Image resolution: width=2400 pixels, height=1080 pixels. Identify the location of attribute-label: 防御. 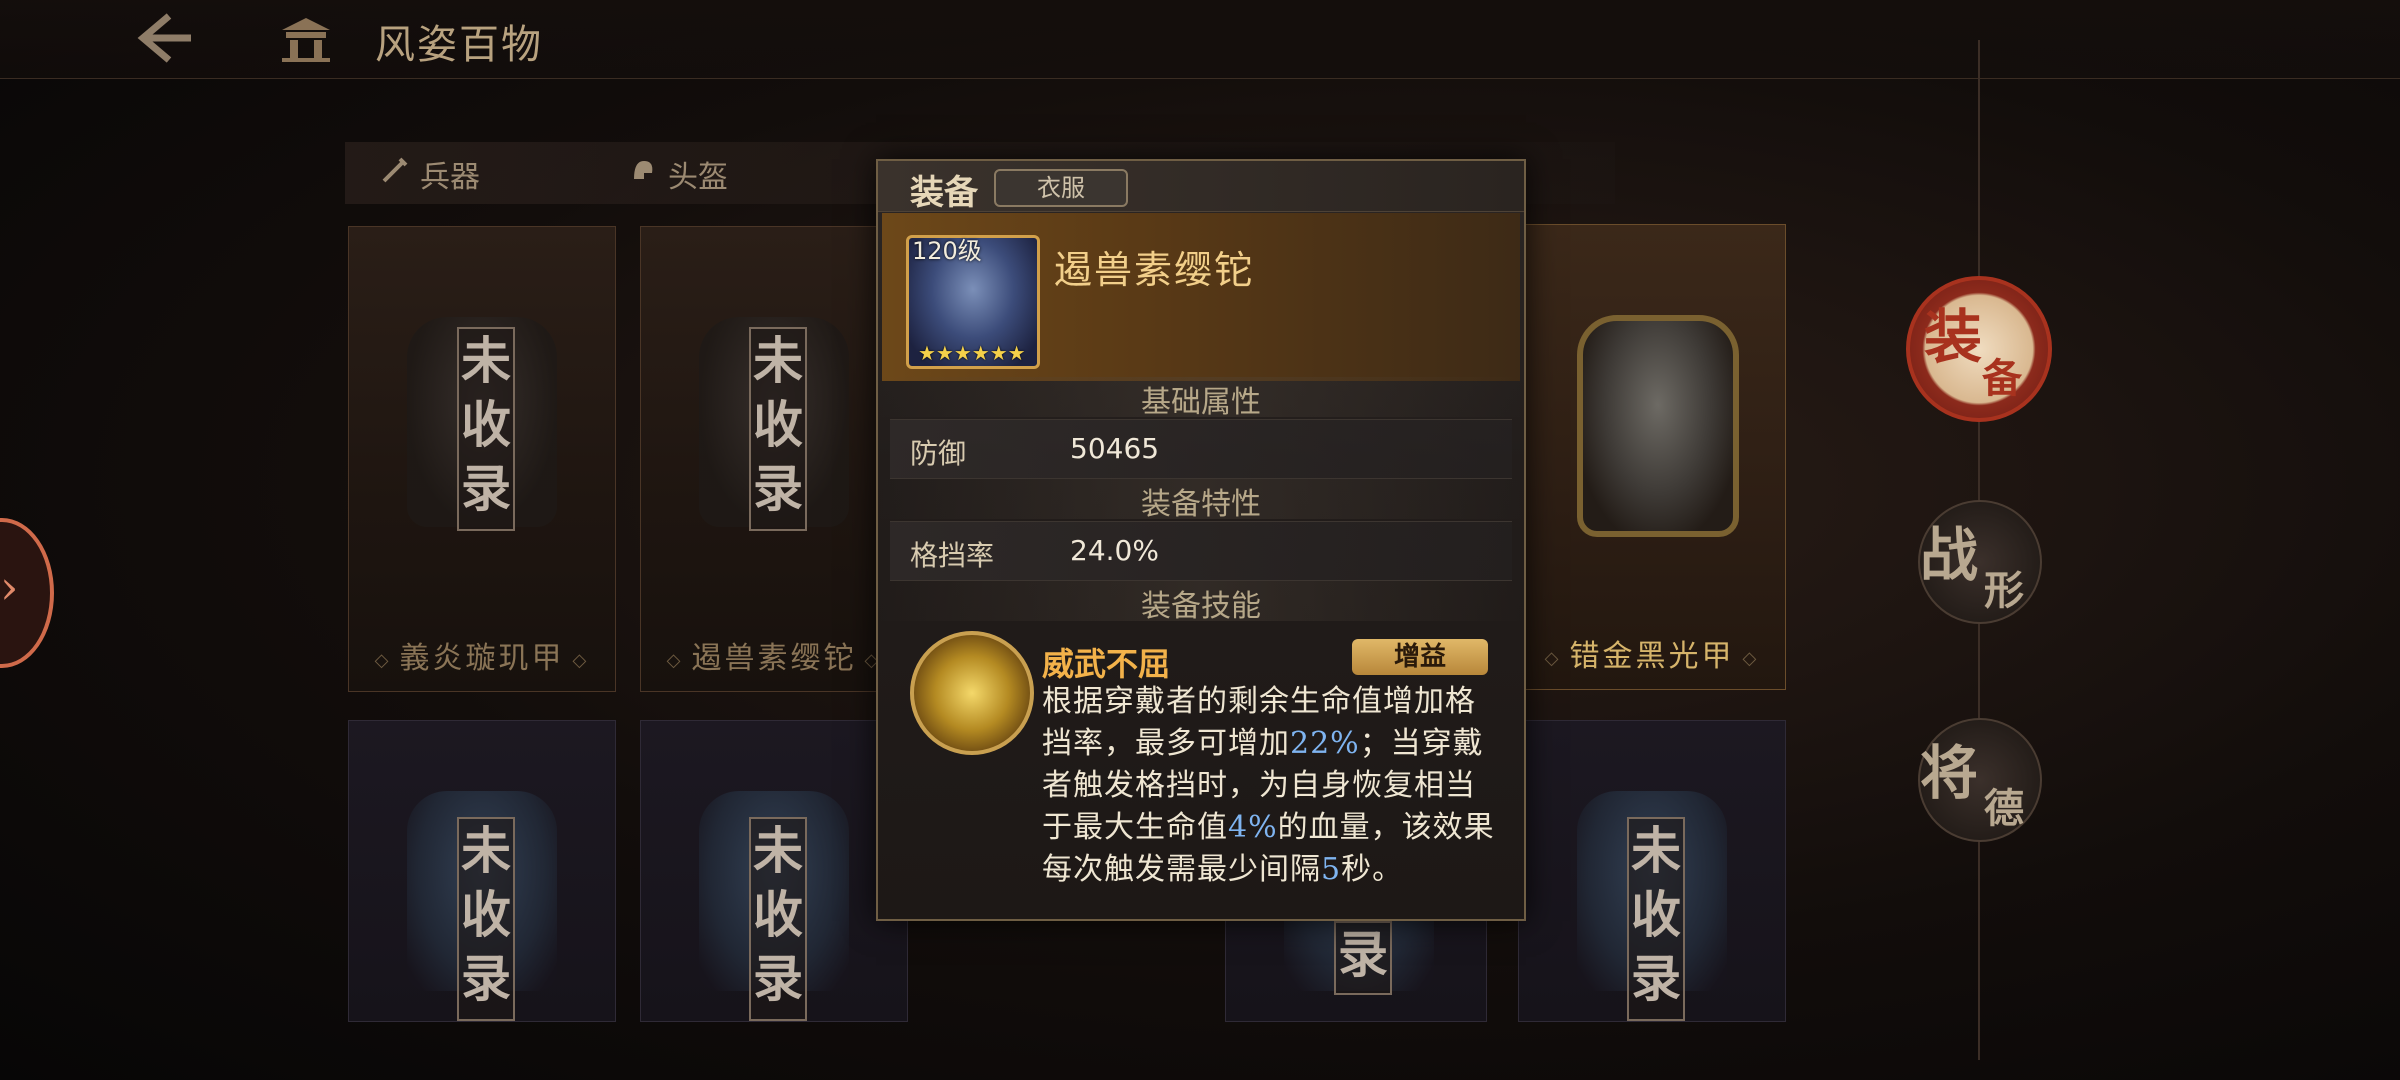
(938, 453).